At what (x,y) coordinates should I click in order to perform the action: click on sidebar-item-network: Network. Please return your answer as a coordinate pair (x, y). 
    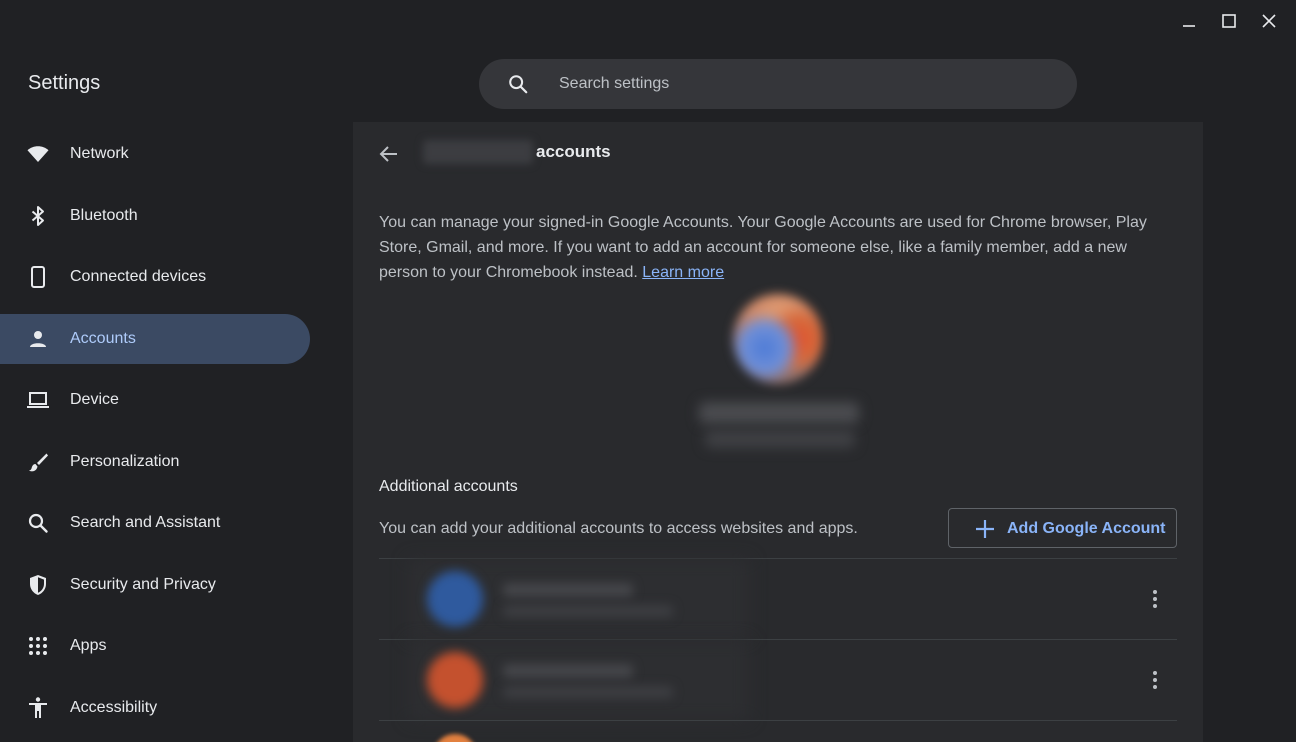
    Looking at the image, I should click on (155, 154).